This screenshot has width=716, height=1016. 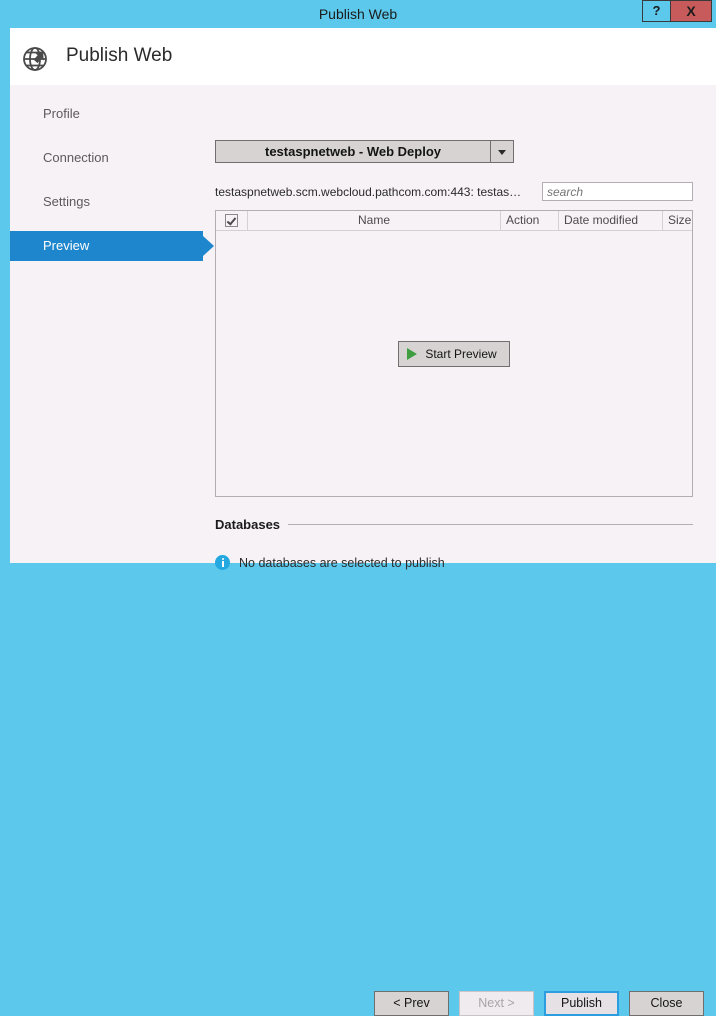 What do you see at coordinates (666, 1003) in the screenshot?
I see `close-button: Close` at bounding box center [666, 1003].